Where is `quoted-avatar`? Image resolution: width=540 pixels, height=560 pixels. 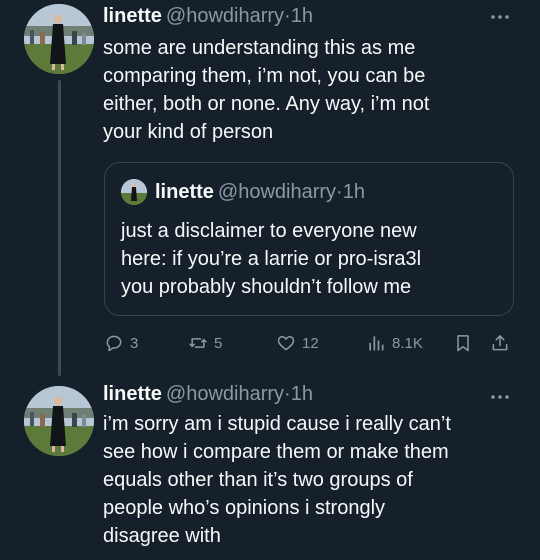
quoted-avatar is located at coordinates (134, 192).